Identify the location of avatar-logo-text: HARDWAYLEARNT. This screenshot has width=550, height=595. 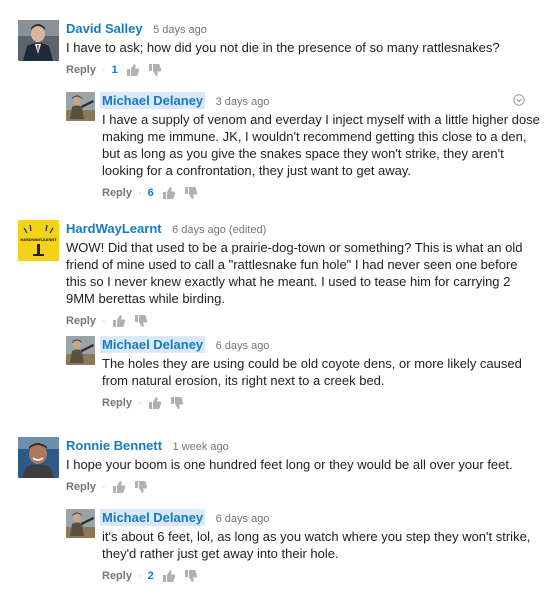
(38, 240).